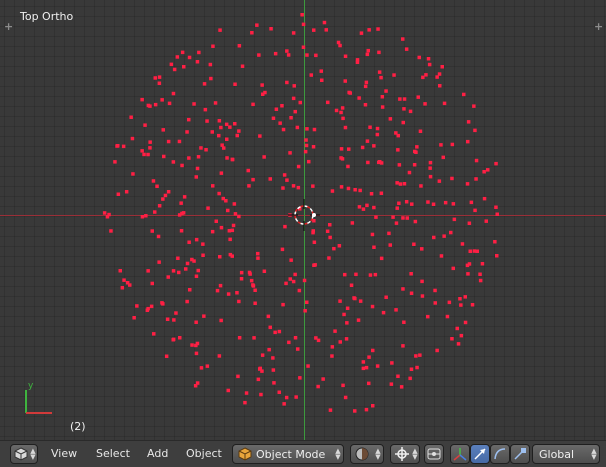 The height and width of the screenshot is (467, 606). Describe the element at coordinates (405, 454) in the screenshot. I see `pivot-point-button: ▲ ▼` at that location.